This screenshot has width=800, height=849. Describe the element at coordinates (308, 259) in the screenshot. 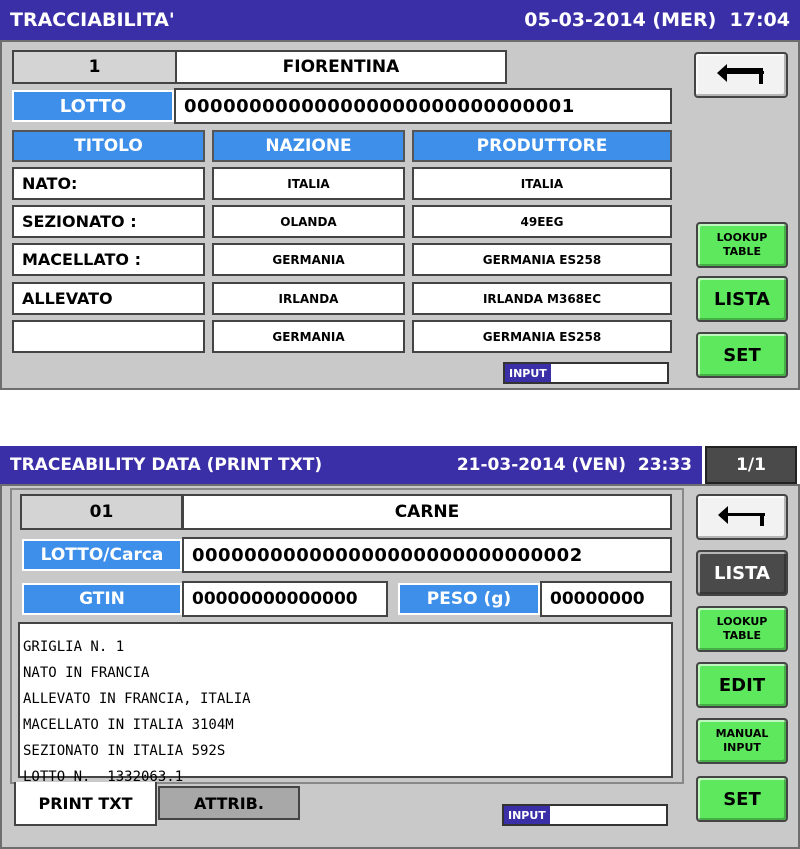

I see `row-nazione-3: GERMANIA` at that location.